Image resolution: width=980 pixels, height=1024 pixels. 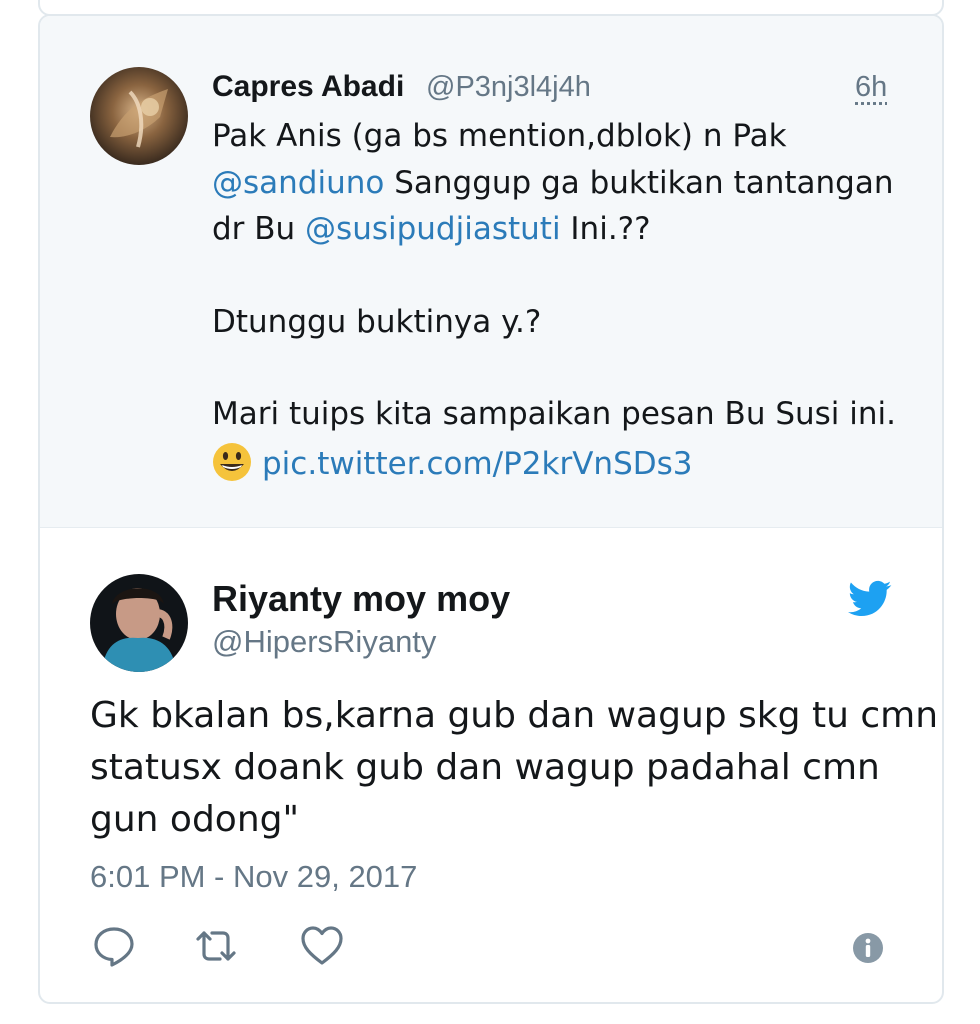 What do you see at coordinates (499, 136) in the screenshot?
I see `quoted-text-line: Pak Anis (ga bs mention,dblok) n Pak` at bounding box center [499, 136].